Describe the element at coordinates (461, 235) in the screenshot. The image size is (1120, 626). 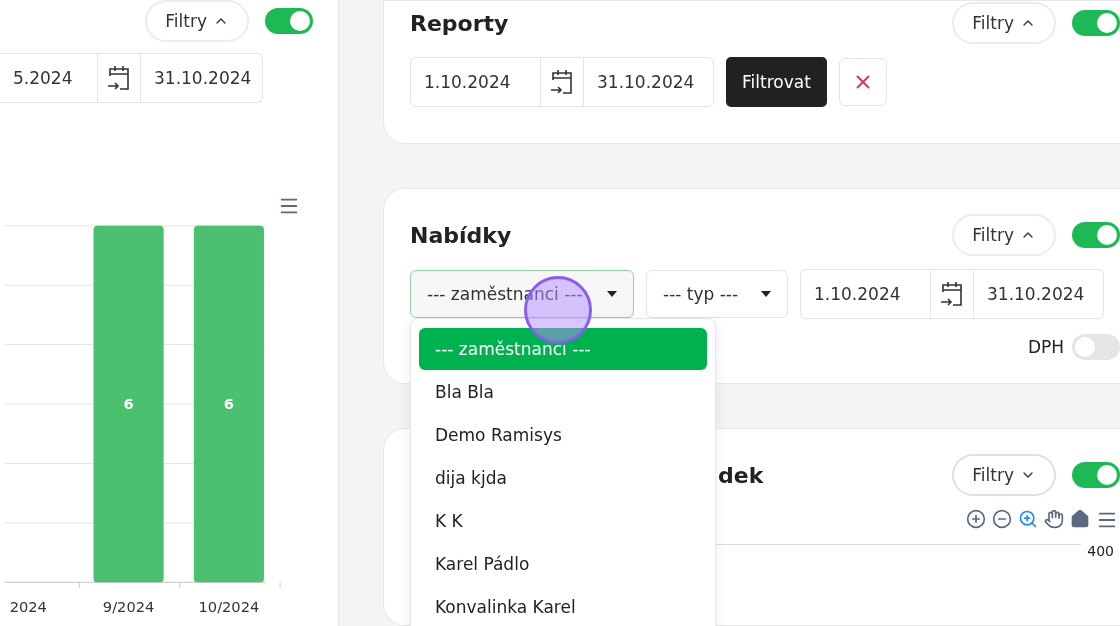
I see `card-title: Nabídky` at that location.